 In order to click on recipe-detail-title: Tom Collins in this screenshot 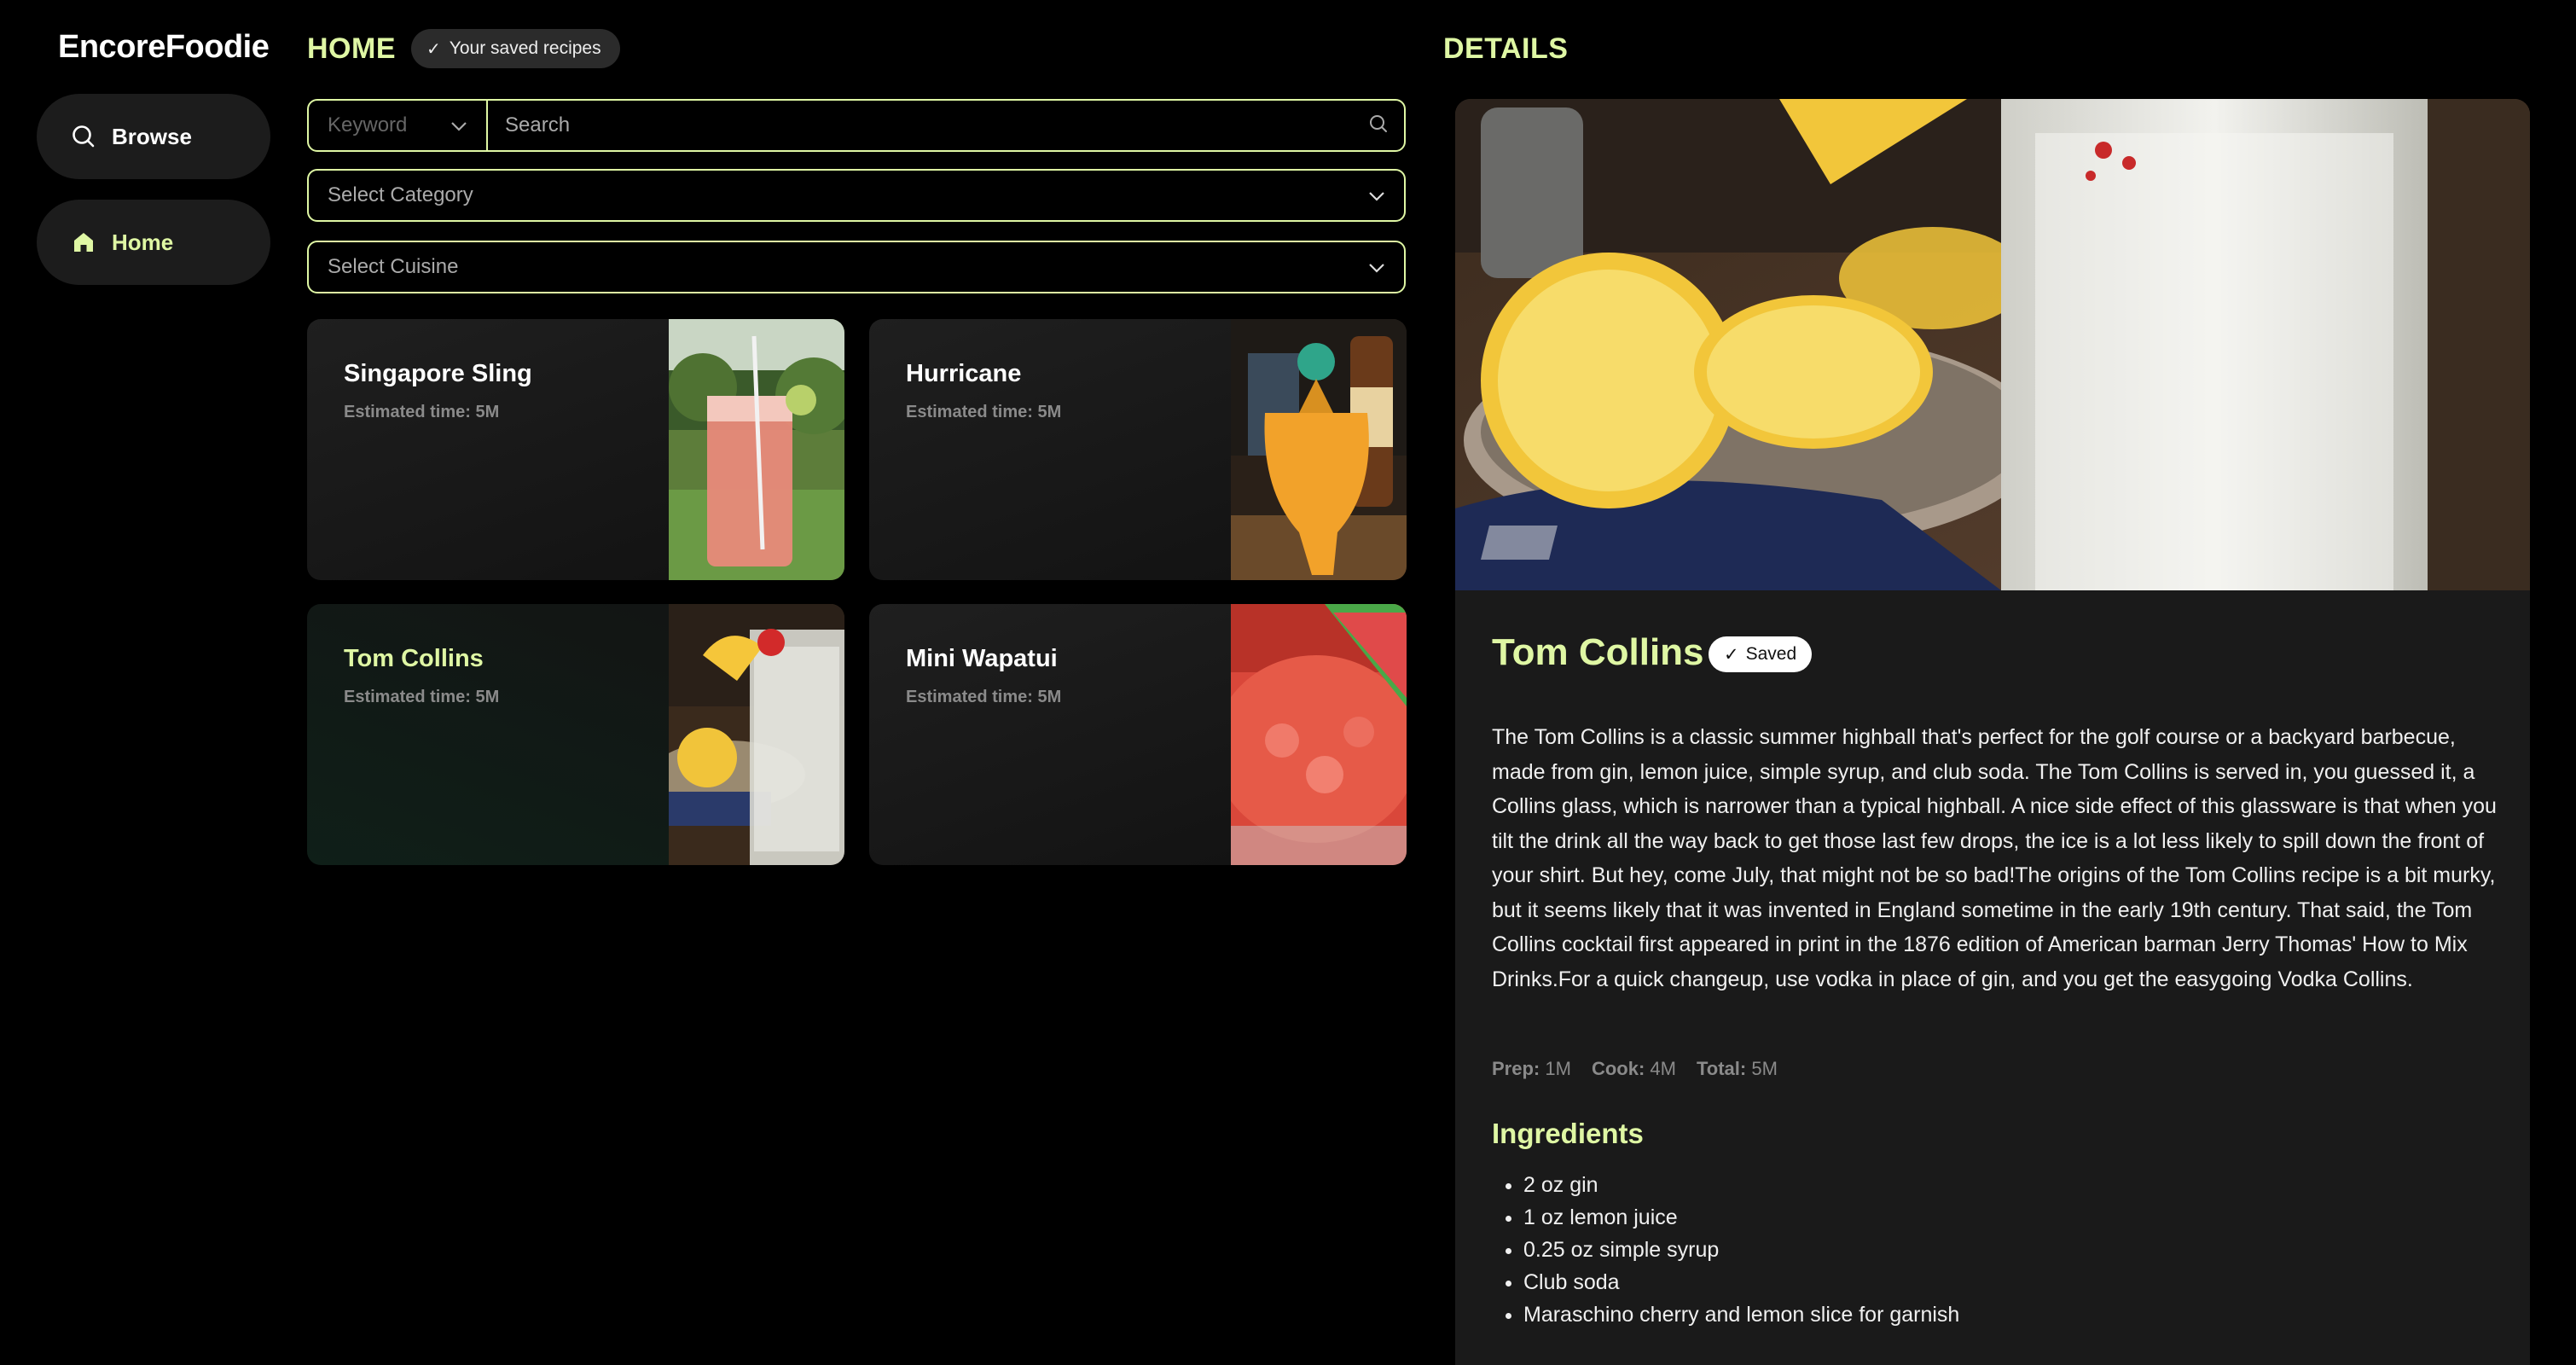, I will do `click(1598, 652)`.